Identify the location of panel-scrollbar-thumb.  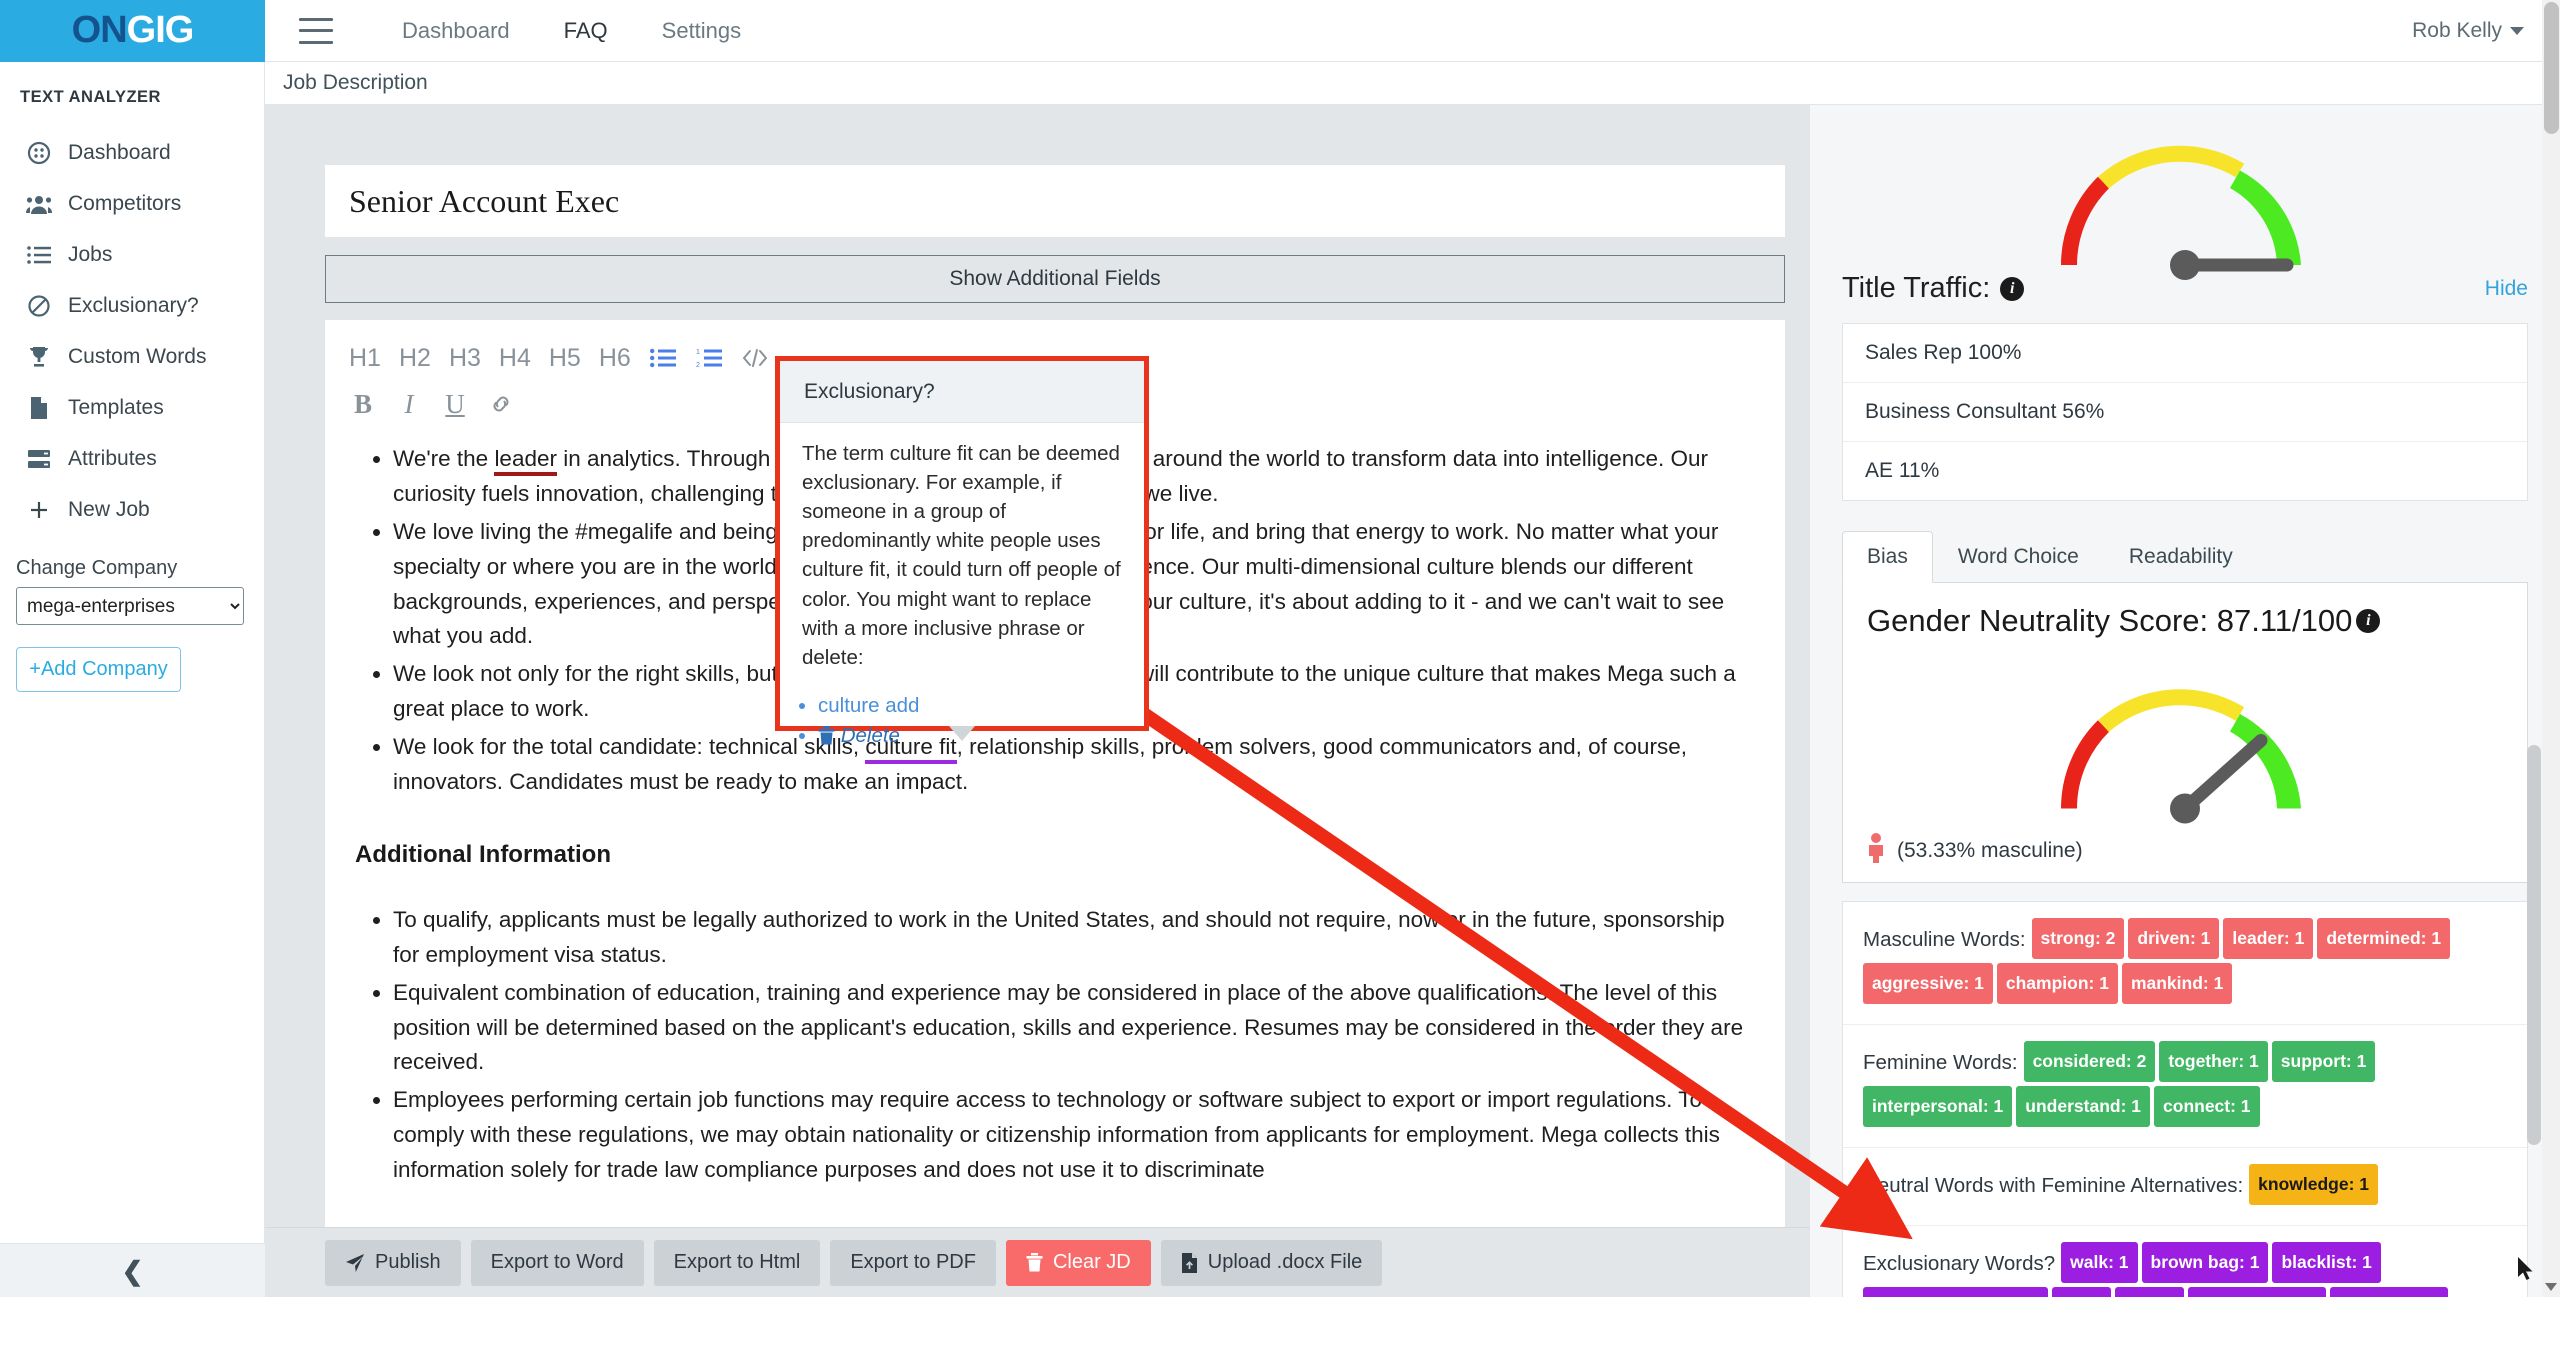
(2534, 945).